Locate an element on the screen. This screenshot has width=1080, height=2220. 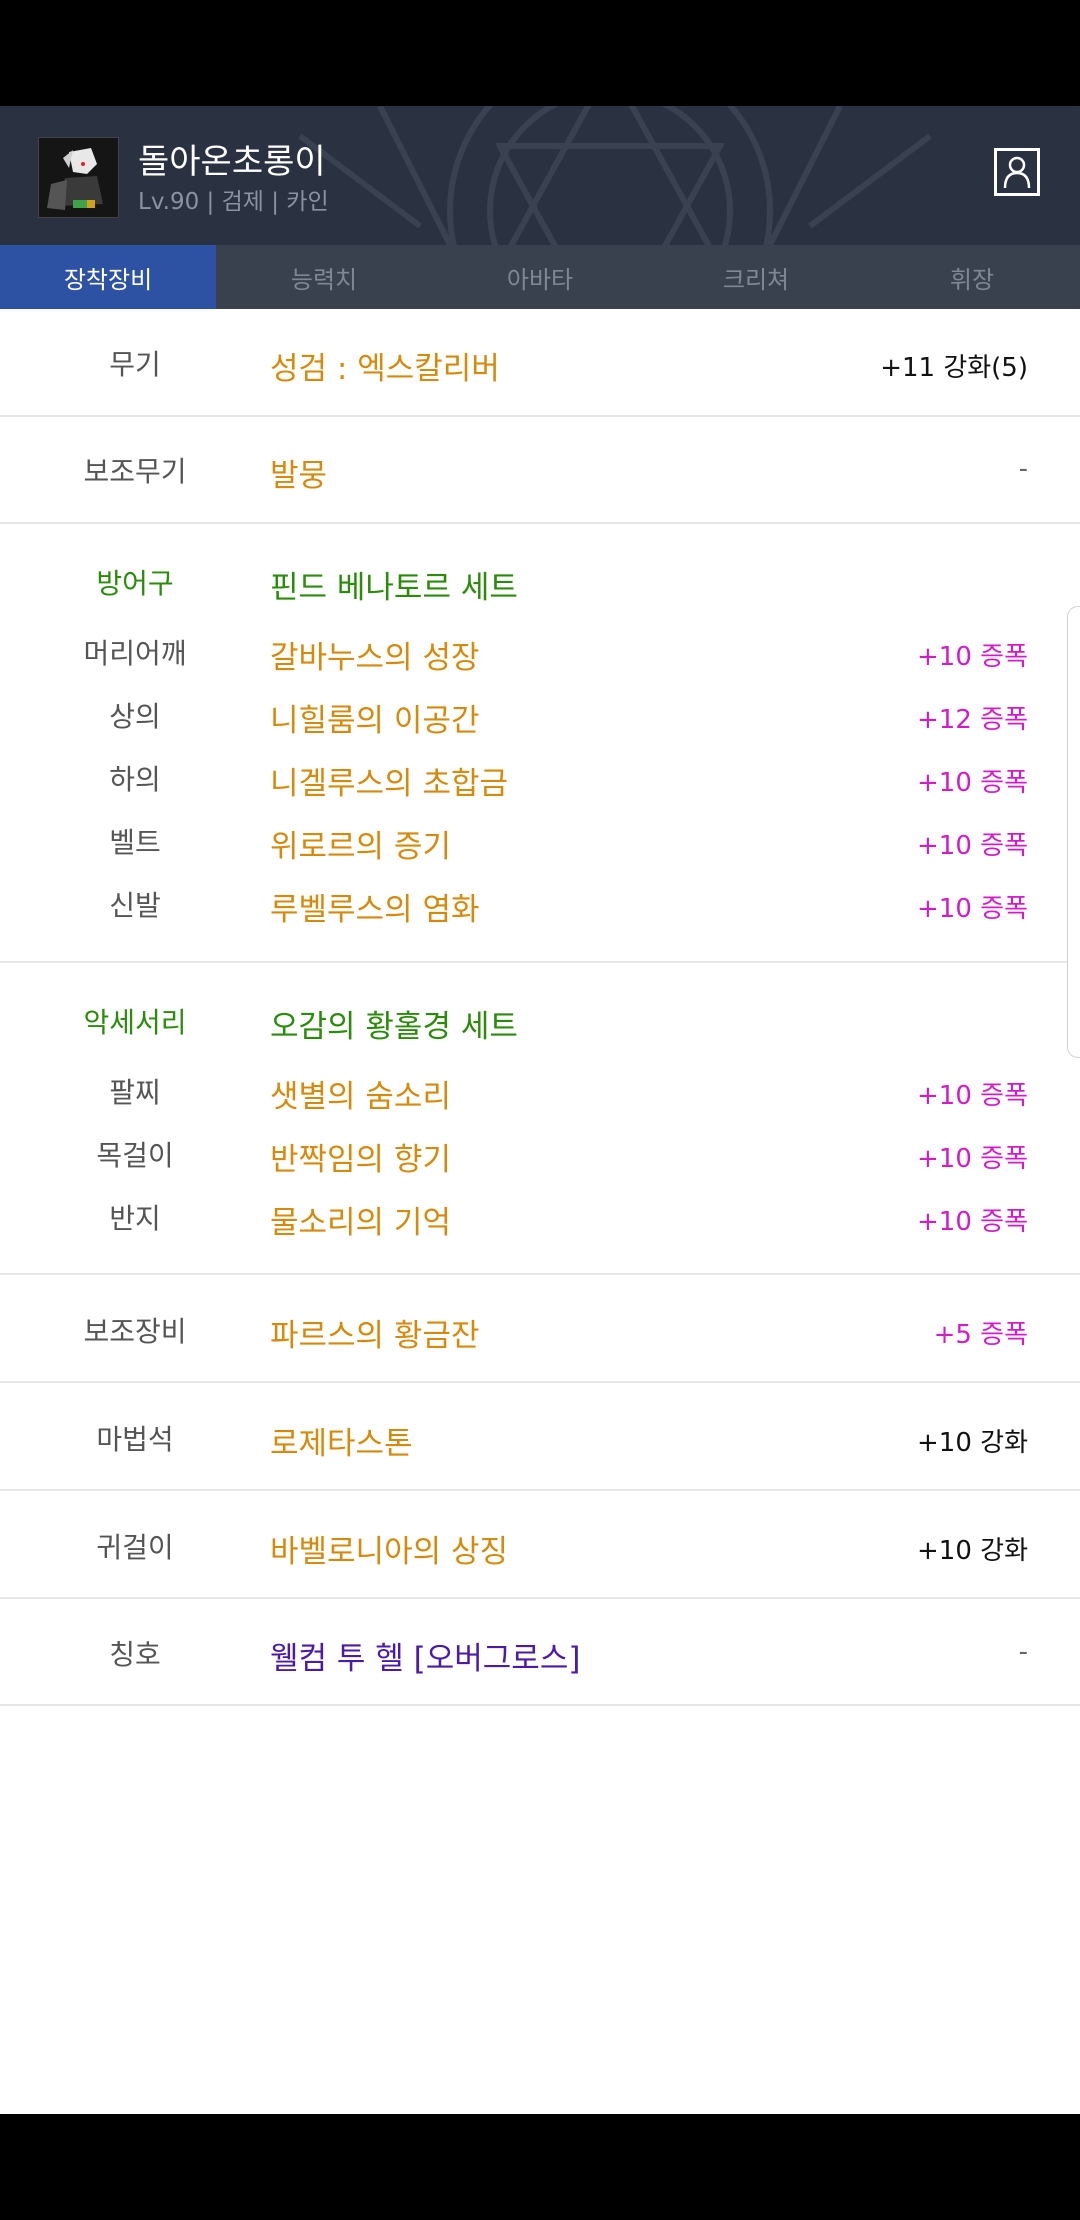
item-name: 발뭉 is located at coordinates (299, 476).